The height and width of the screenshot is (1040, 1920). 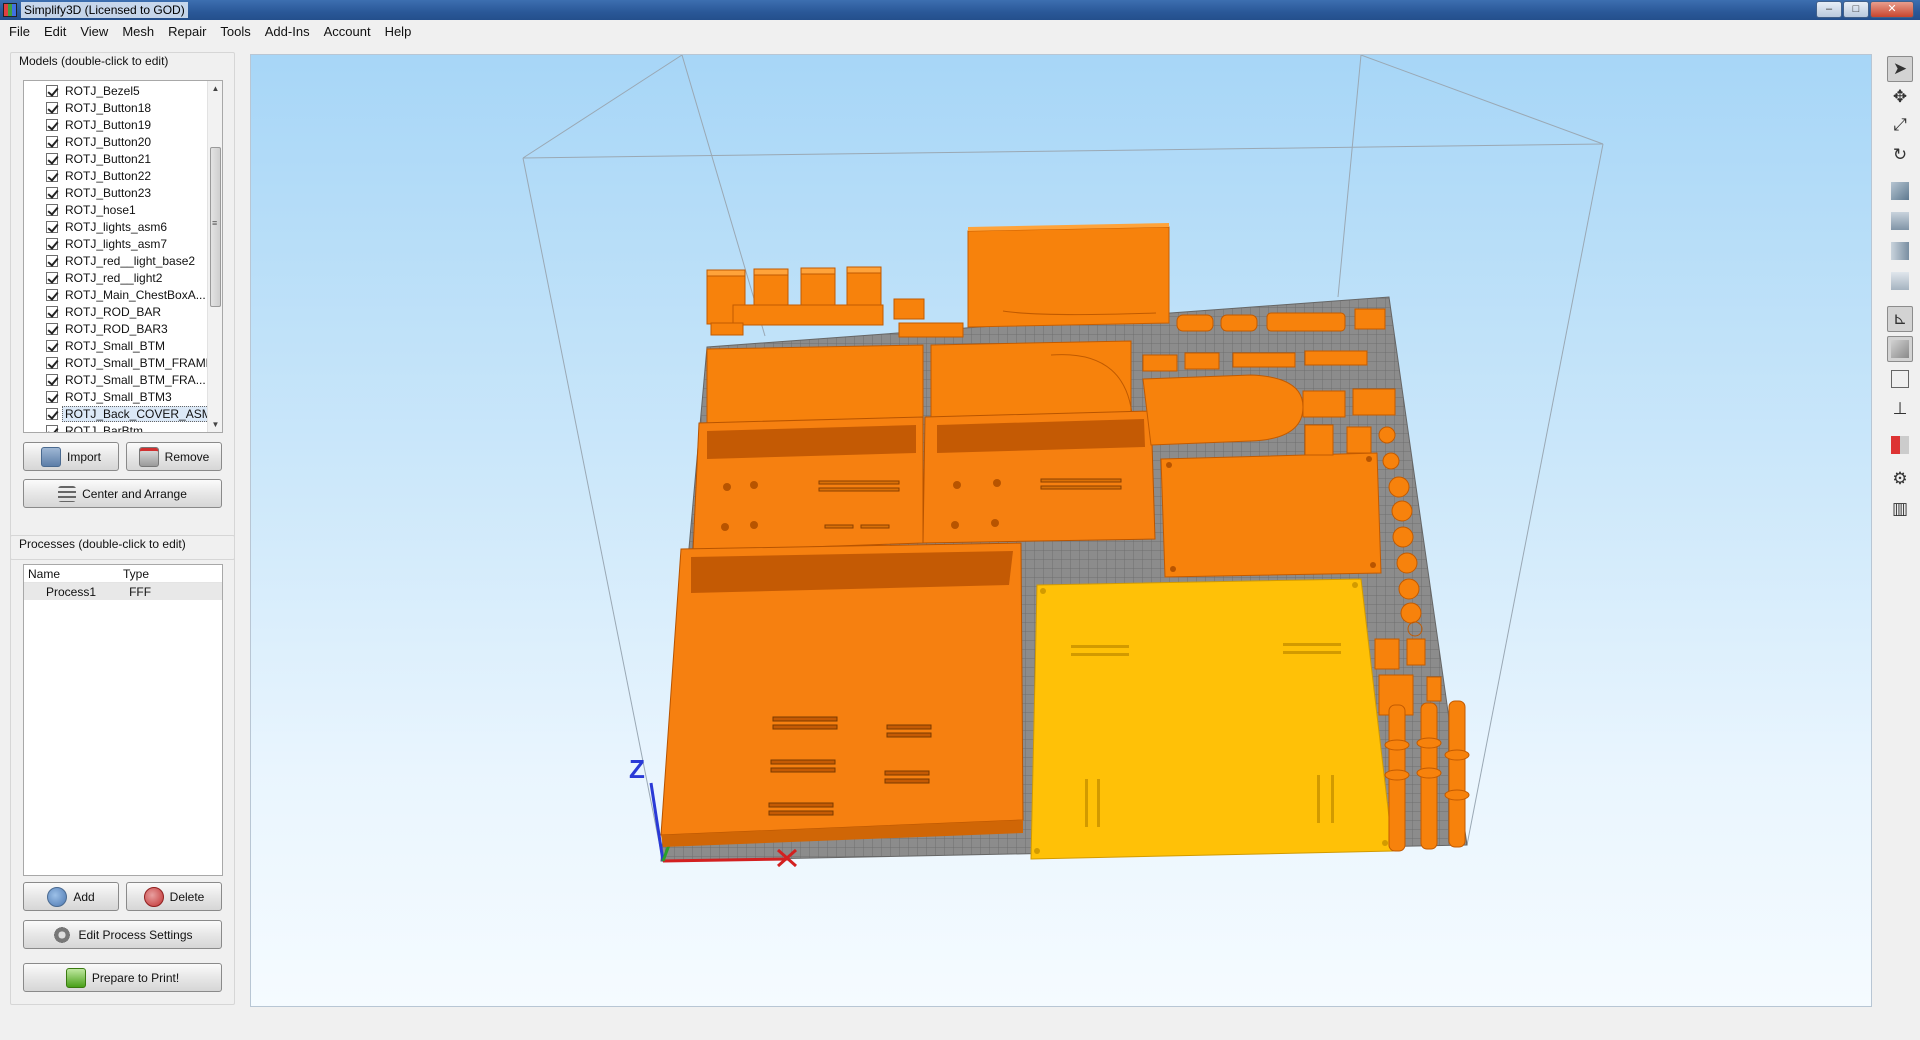 I want to click on list-item: ROTJ_red__light2, so click(x=123, y=277).